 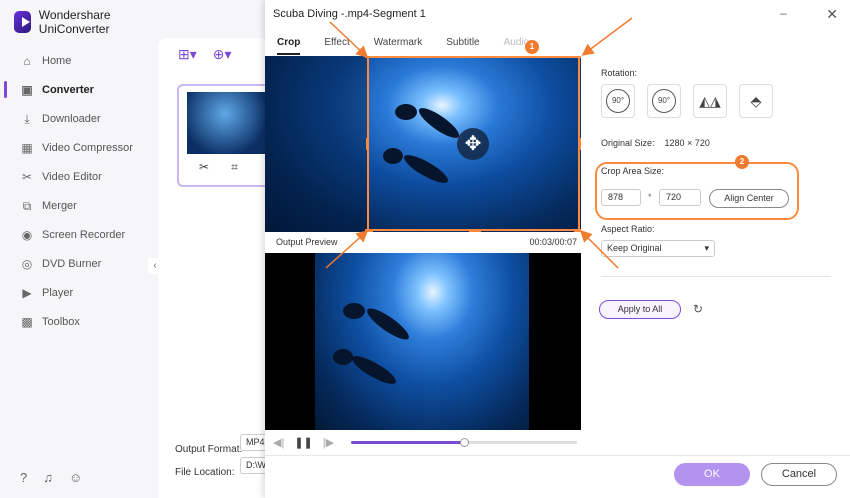 I want to click on crop-dim-area, so click(x=316, y=144).